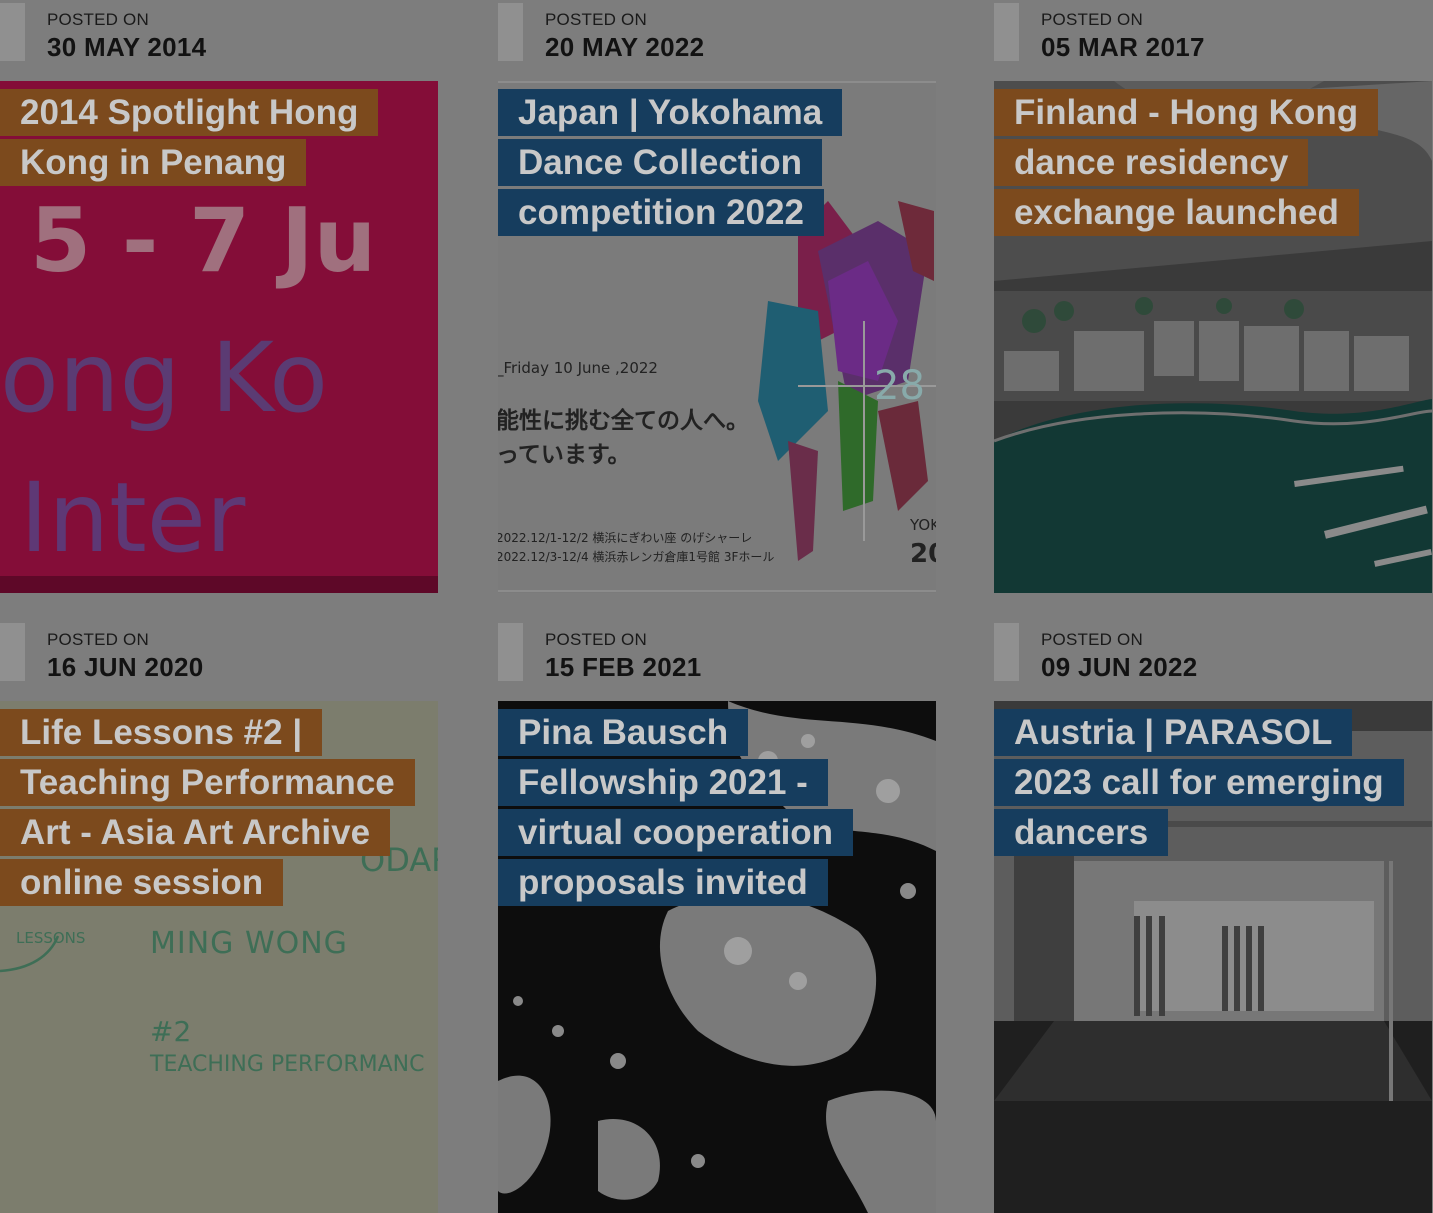 This screenshot has height=1213, width=1433. What do you see at coordinates (50, 938) in the screenshot?
I see `card-text: LESSONS` at bounding box center [50, 938].